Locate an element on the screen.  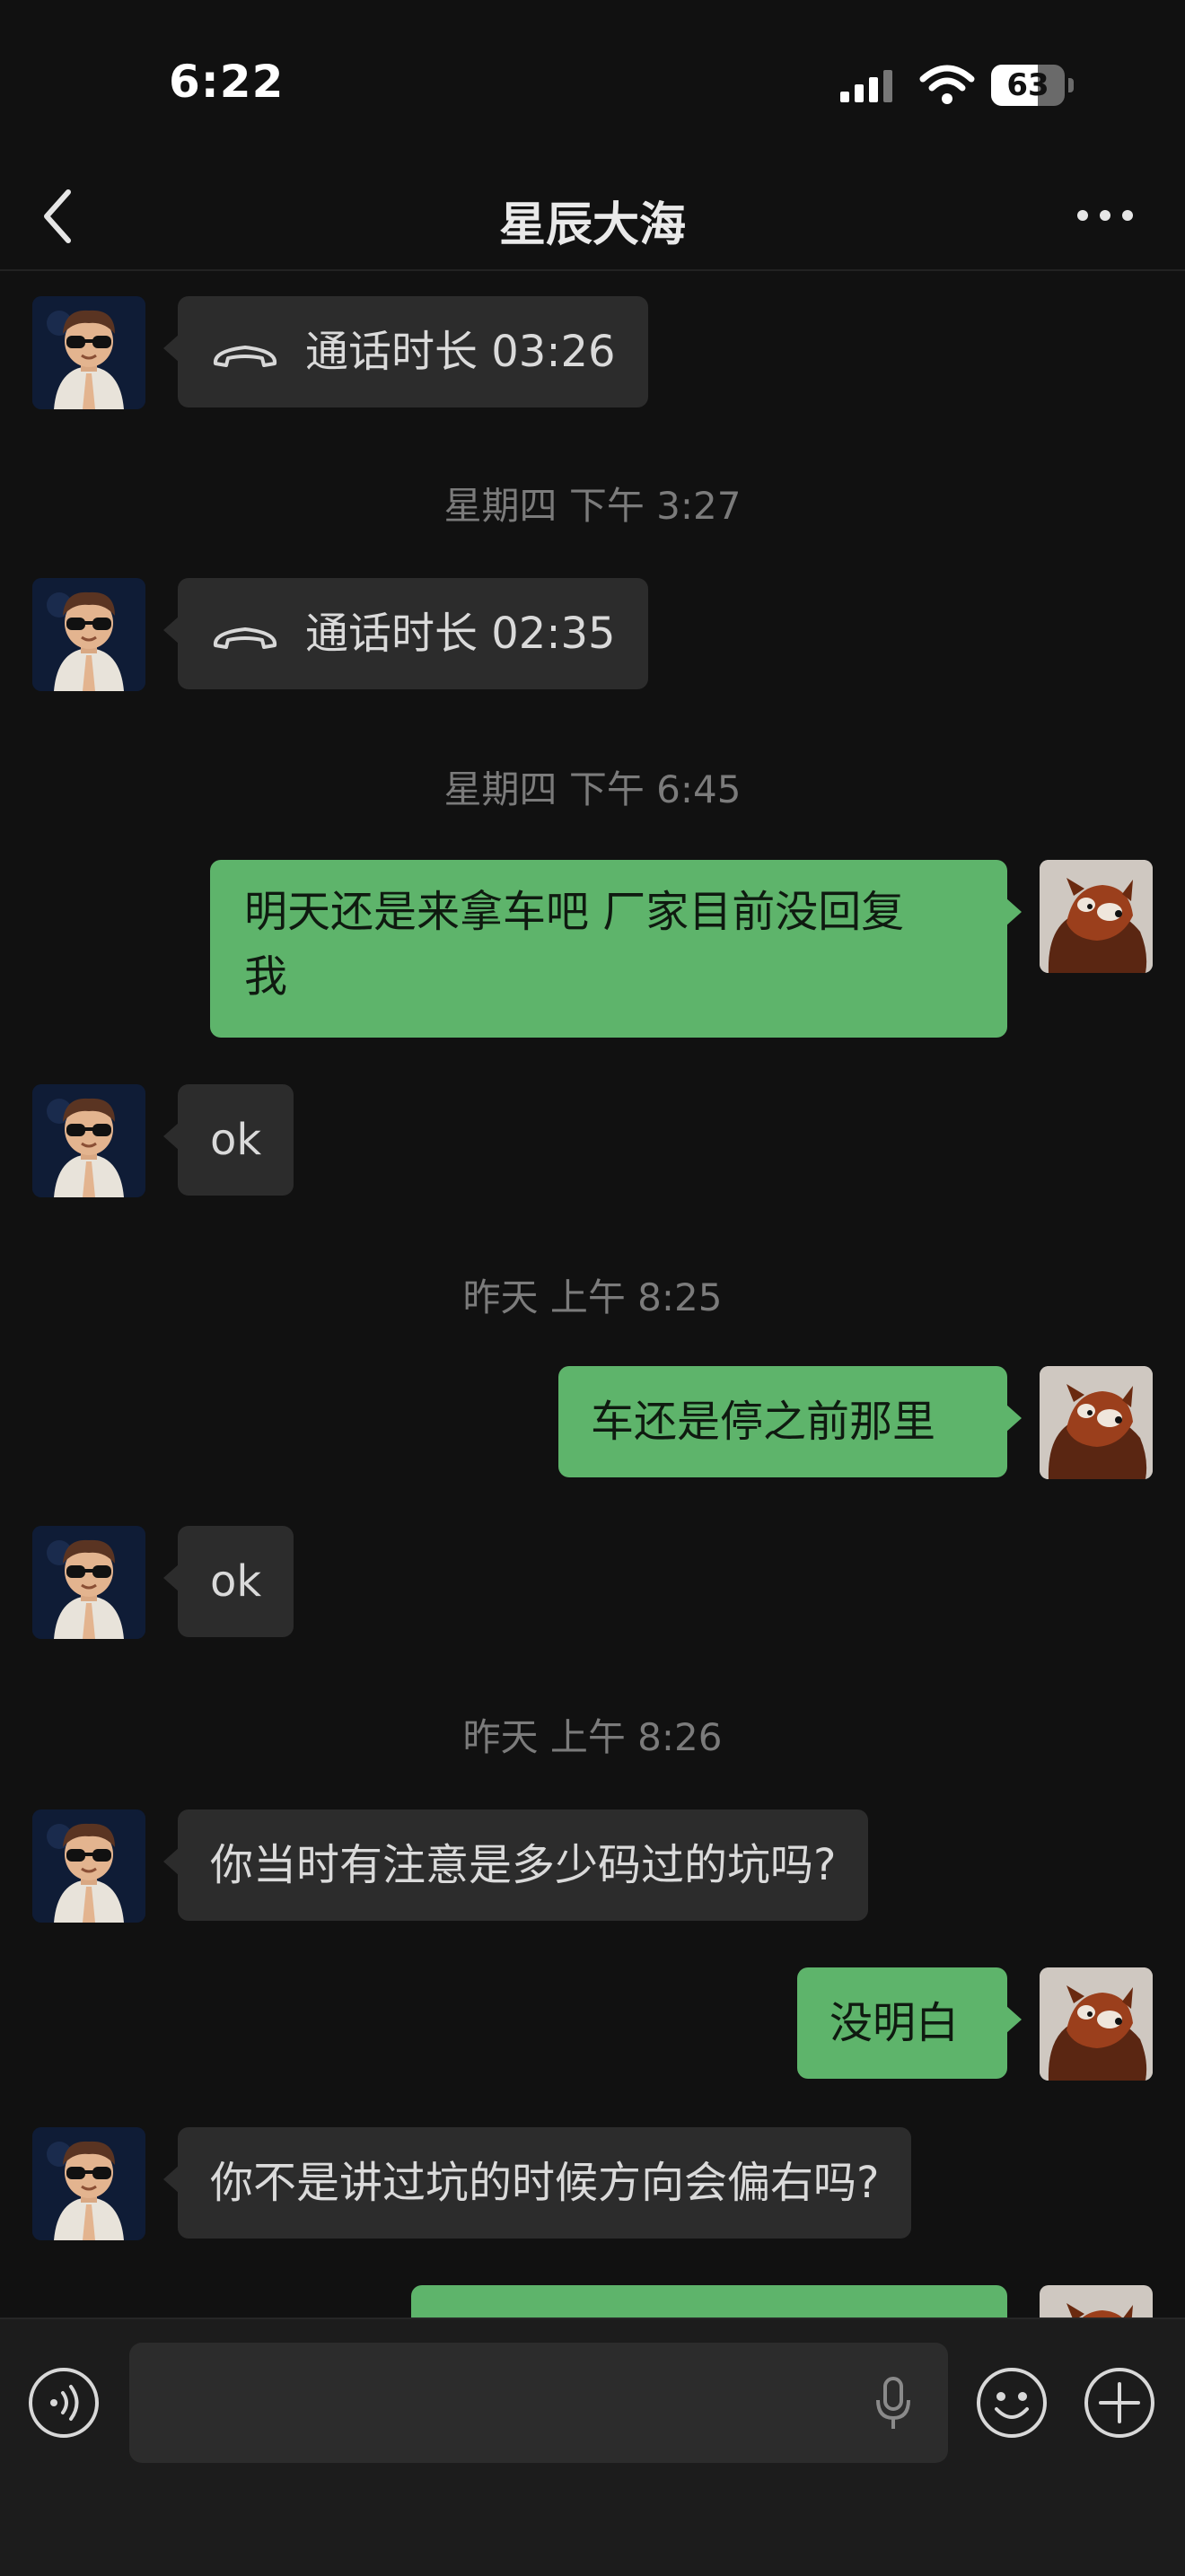
wifi-icon is located at coordinates (947, 84).